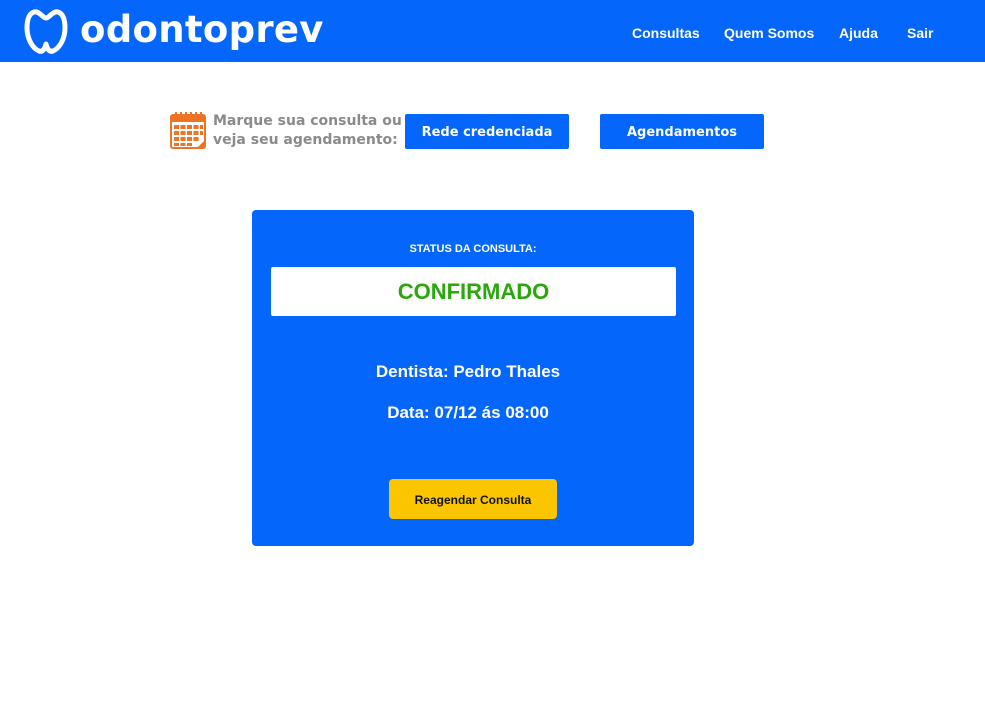  Describe the element at coordinates (487, 131) in the screenshot. I see `rede-credenciada-button: Rede credenciada` at that location.